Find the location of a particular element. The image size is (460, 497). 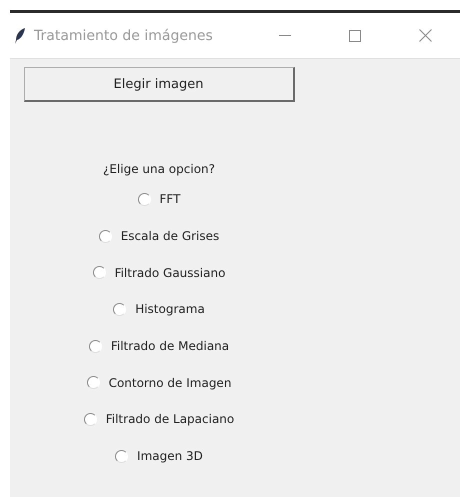

radio-option: Imagen 3D is located at coordinates (159, 456).